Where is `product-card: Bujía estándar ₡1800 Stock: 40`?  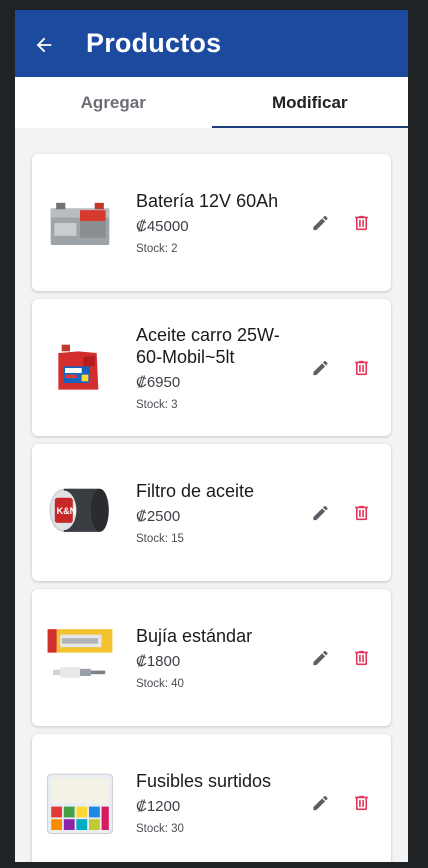 product-card: Bujía estándar ₡1800 Stock: 40 is located at coordinates (211, 657).